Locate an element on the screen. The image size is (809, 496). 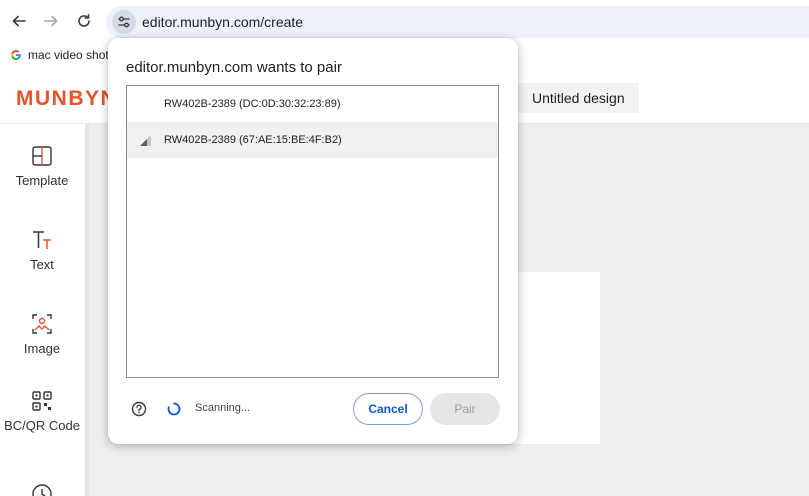
site-info-button is located at coordinates (124, 22).